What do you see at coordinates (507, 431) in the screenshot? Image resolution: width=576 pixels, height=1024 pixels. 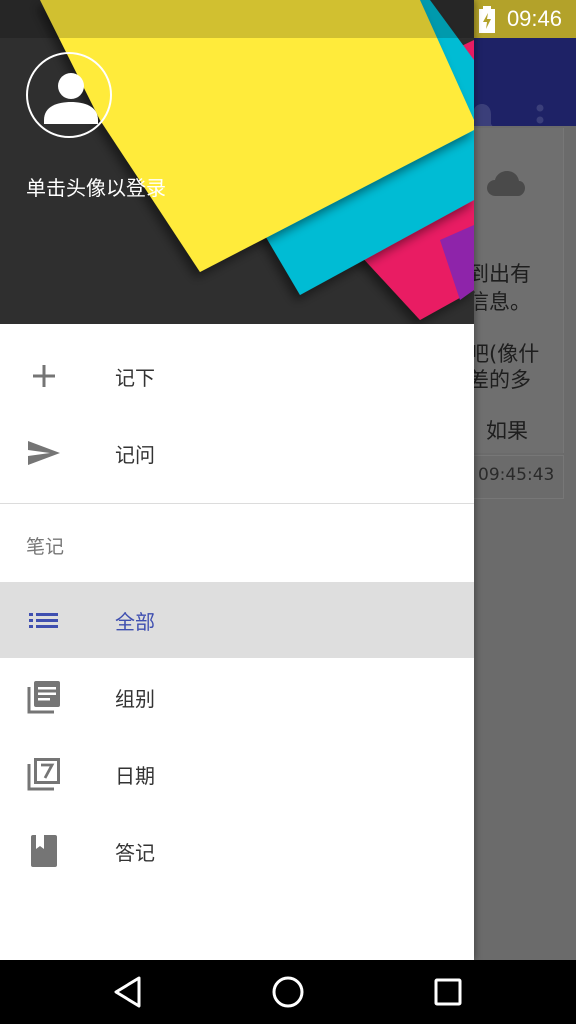 I see `note-card-text: 如果` at bounding box center [507, 431].